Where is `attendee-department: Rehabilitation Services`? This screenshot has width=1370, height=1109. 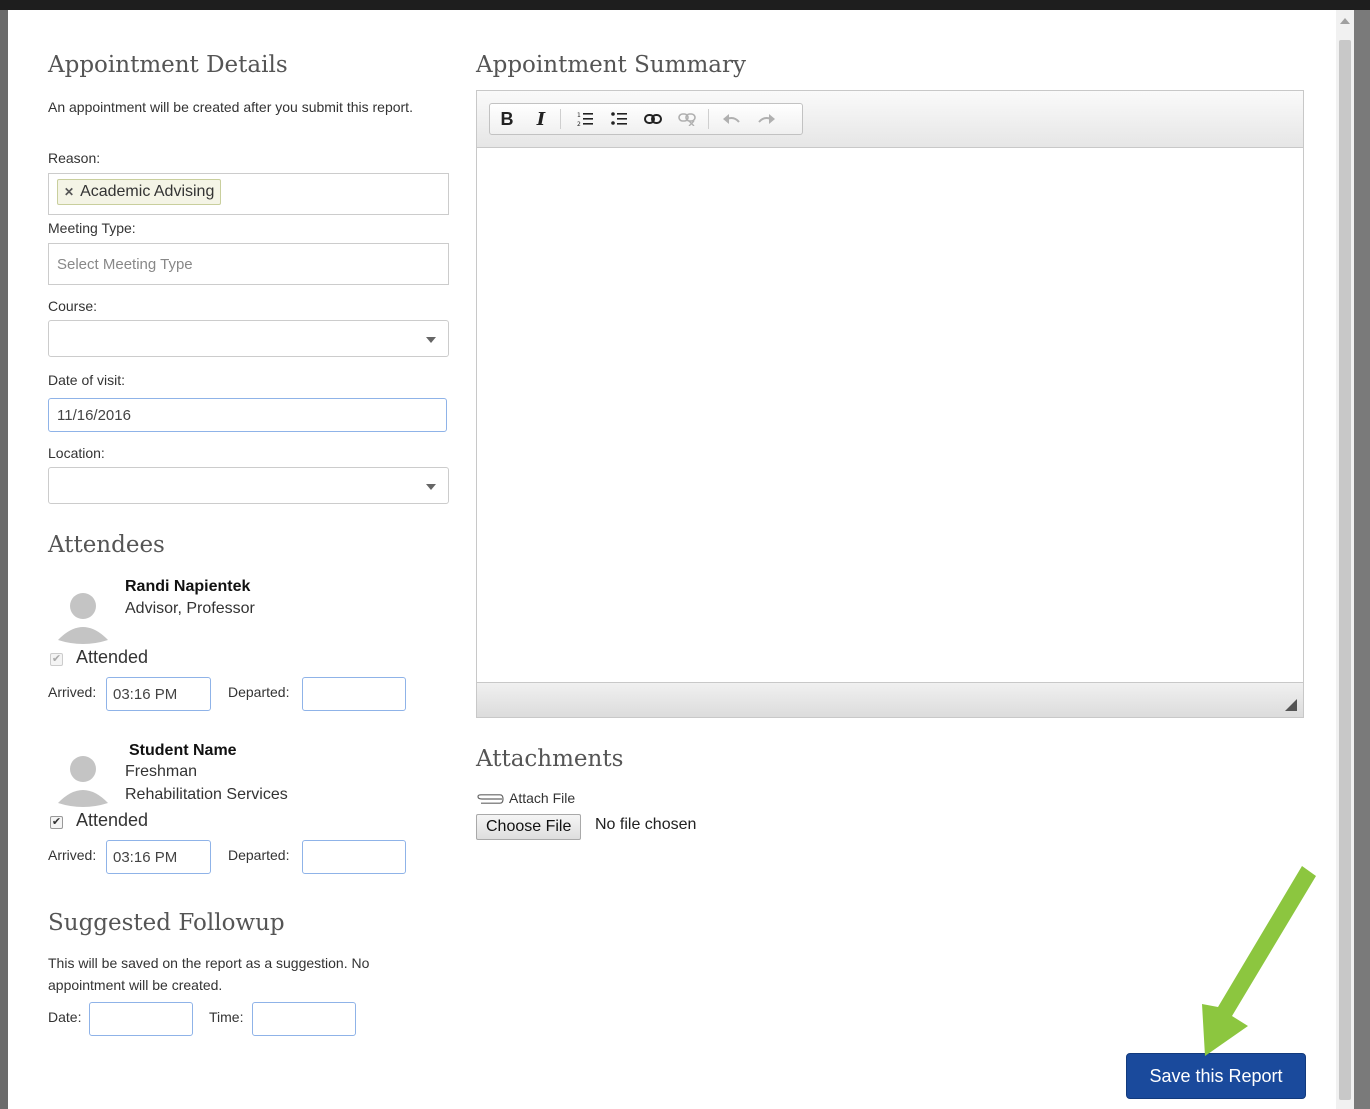 attendee-department: Rehabilitation Services is located at coordinates (206, 794).